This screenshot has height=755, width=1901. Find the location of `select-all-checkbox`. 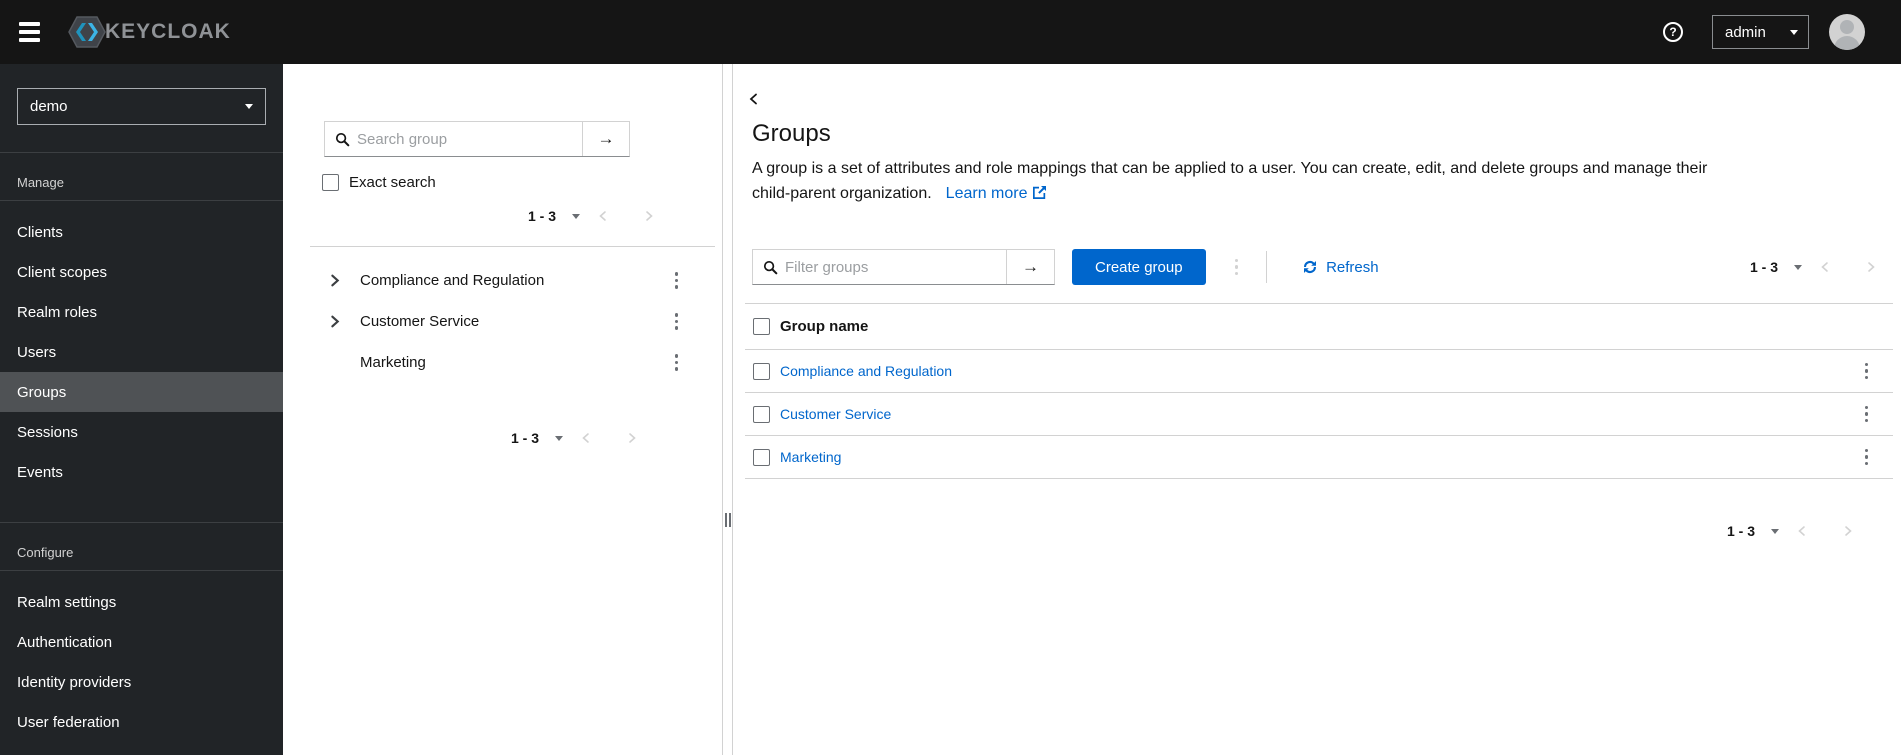

select-all-checkbox is located at coordinates (761, 326).